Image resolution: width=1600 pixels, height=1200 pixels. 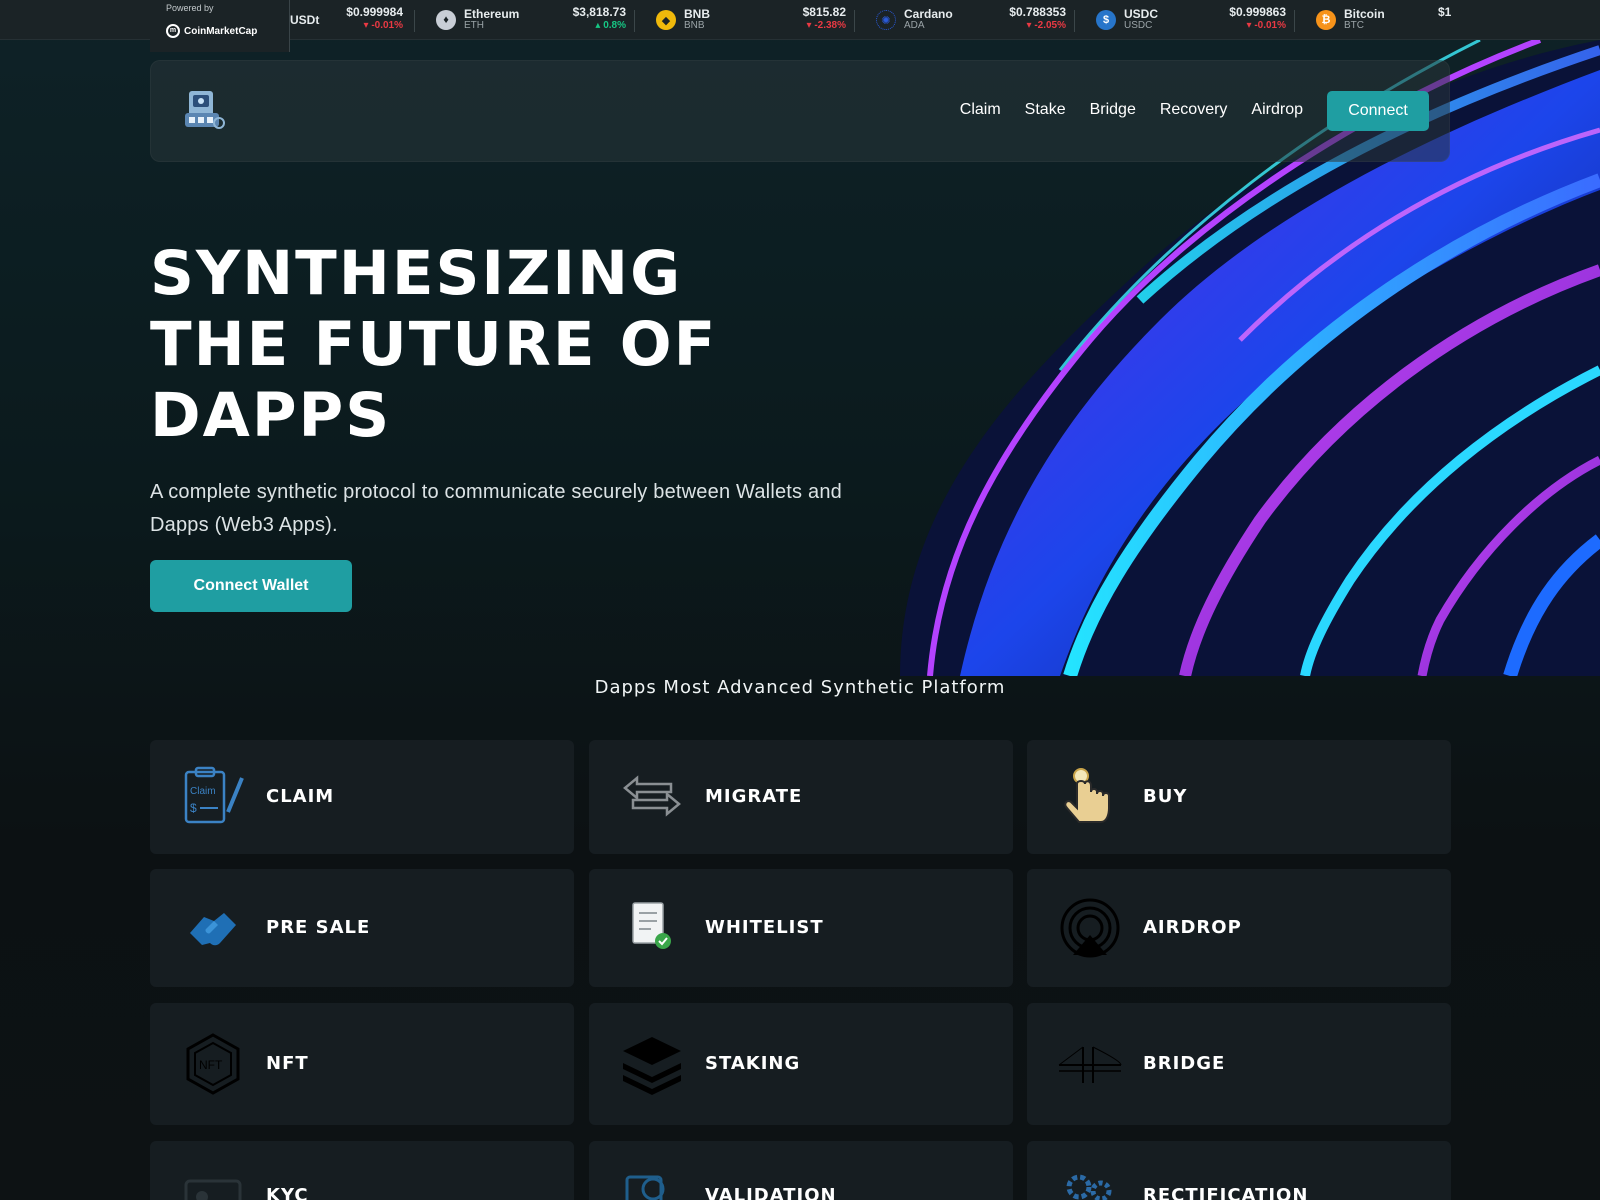 What do you see at coordinates (914, 25) in the screenshot?
I see `coin-symbol: ADA` at bounding box center [914, 25].